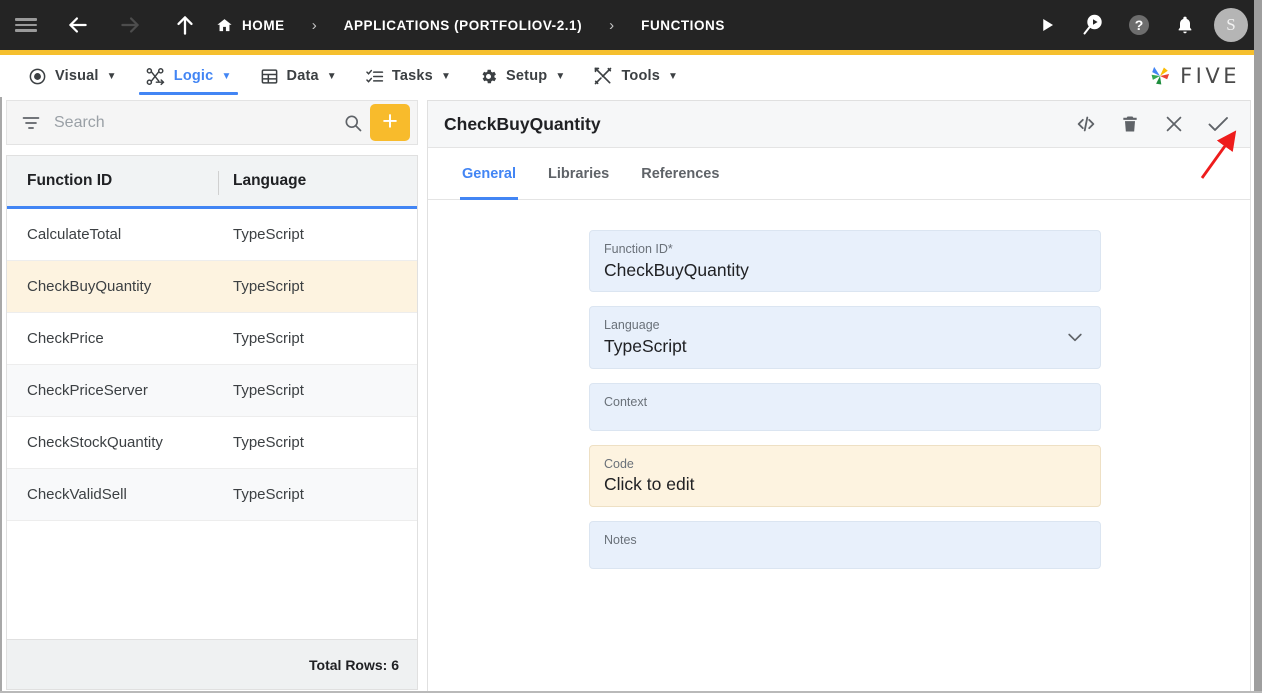  Describe the element at coordinates (269, 76) in the screenshot. I see `table-icon` at that location.